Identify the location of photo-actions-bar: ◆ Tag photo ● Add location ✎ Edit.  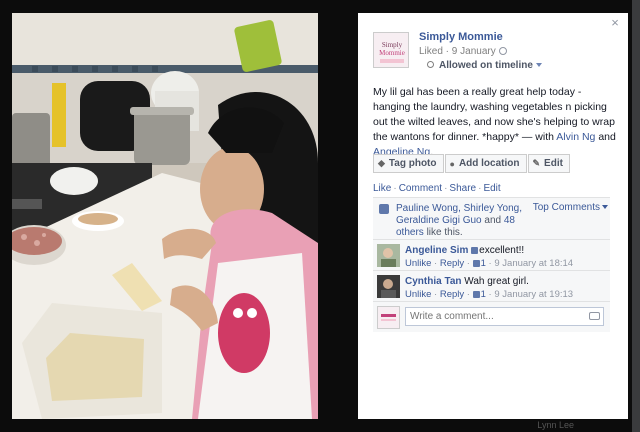
(471, 163).